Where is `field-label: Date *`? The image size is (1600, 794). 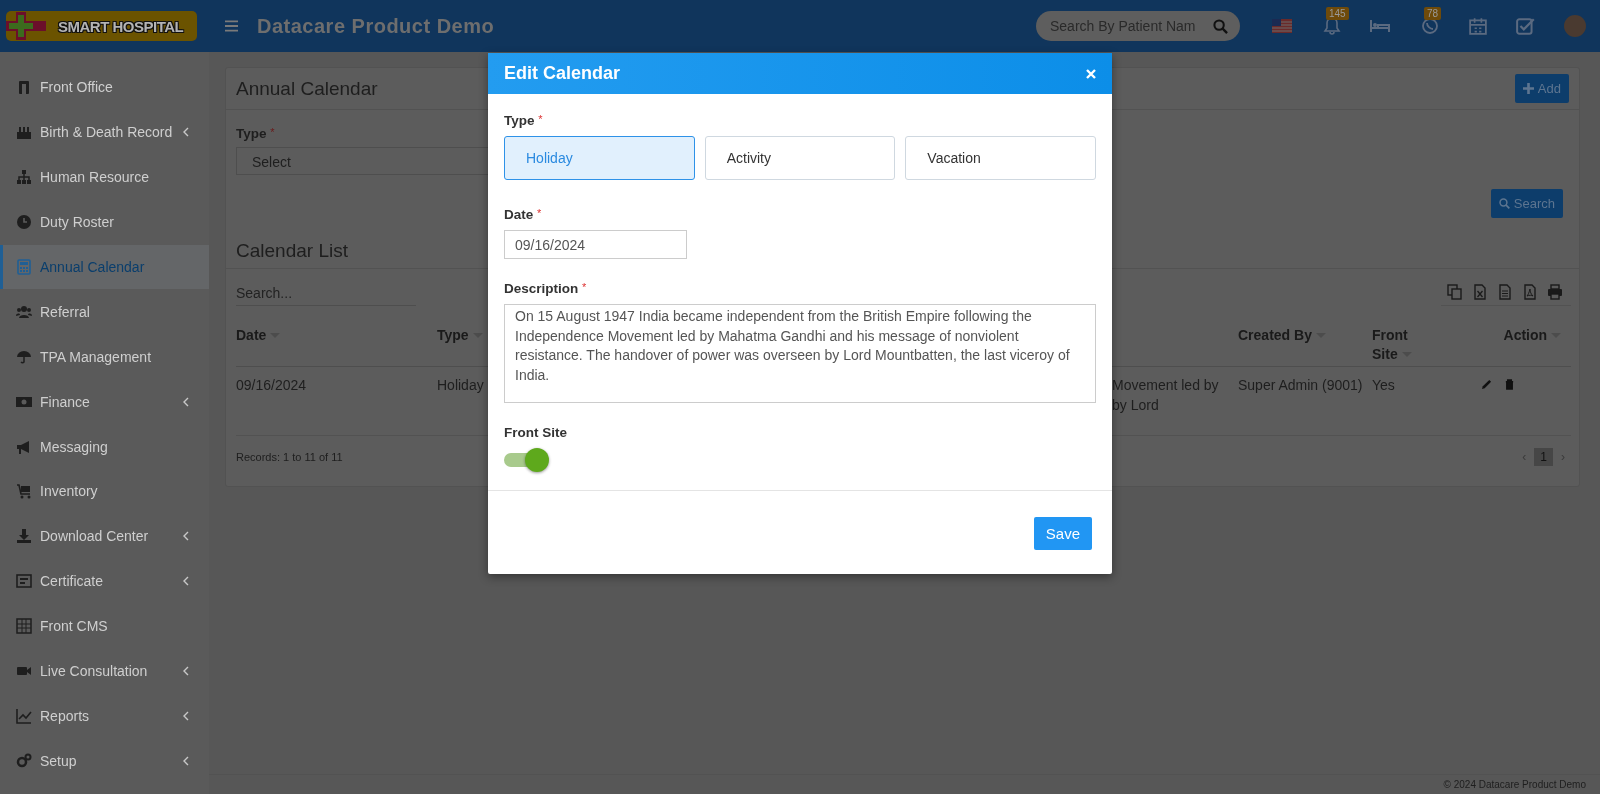
field-label: Date * is located at coordinates (523, 214).